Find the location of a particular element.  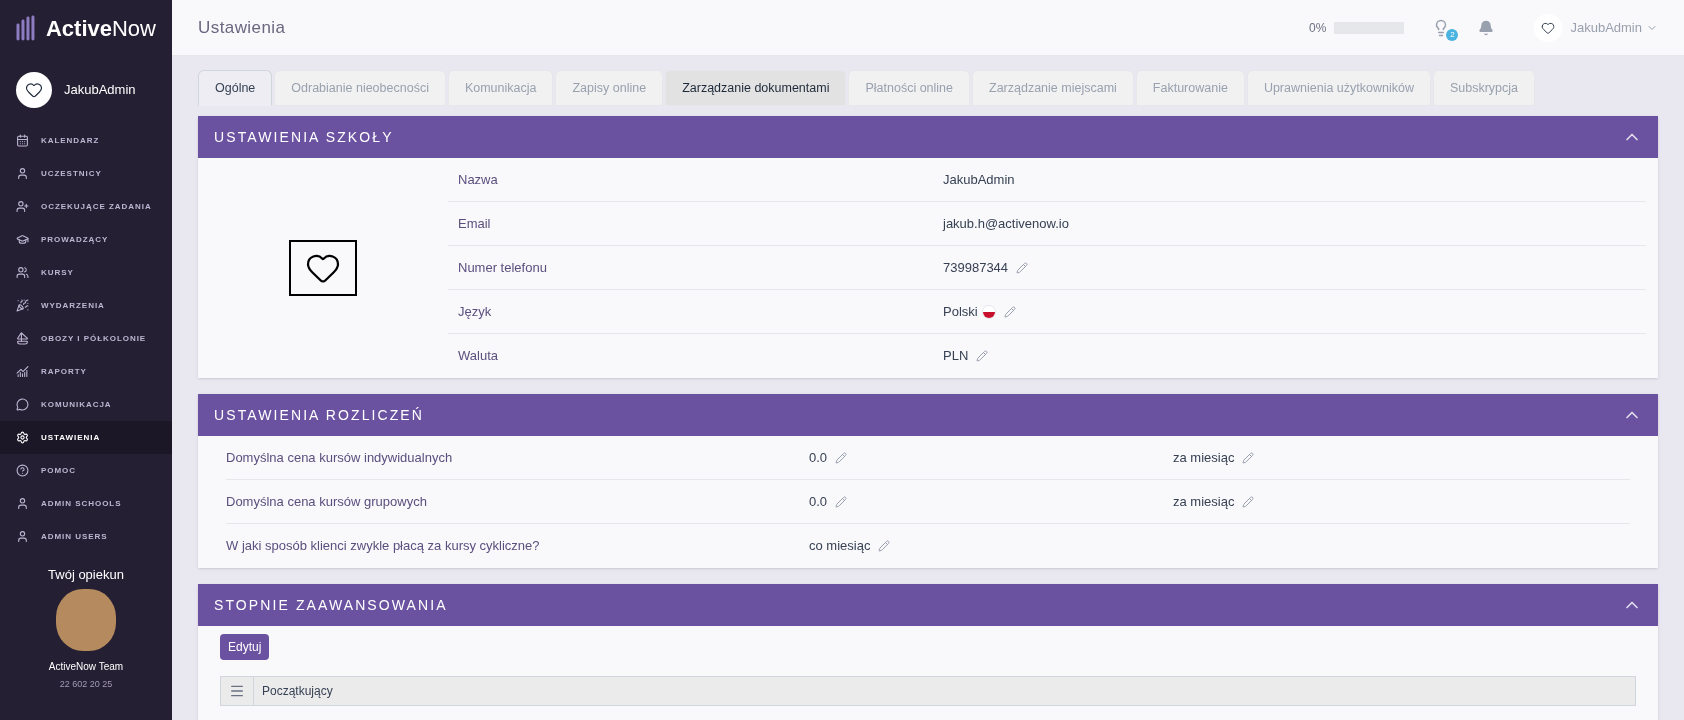

nav-item: OCZEKUJĄCE ZADANIA is located at coordinates (86, 206).